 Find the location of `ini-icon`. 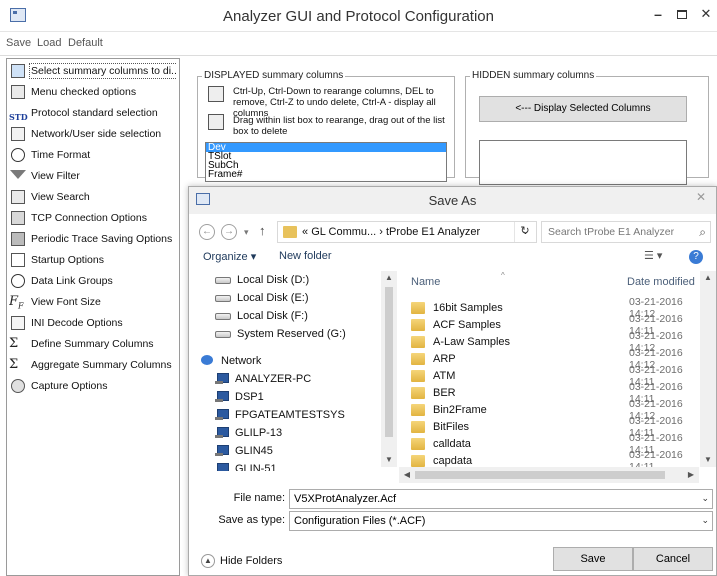

ini-icon is located at coordinates (18, 323).